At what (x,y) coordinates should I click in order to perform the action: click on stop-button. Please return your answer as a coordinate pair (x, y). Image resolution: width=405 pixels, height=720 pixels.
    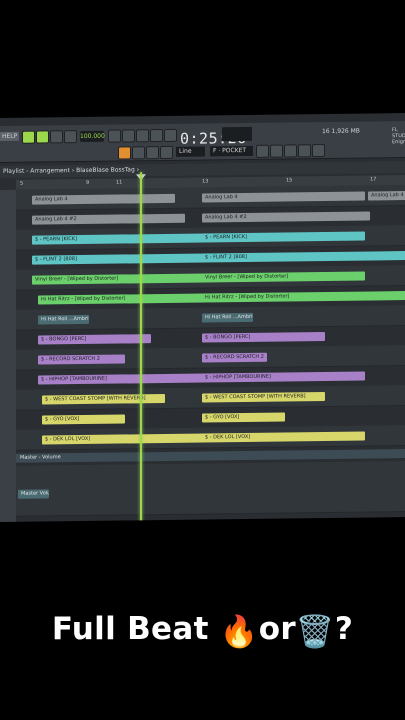
    Looking at the image, I should click on (56, 137).